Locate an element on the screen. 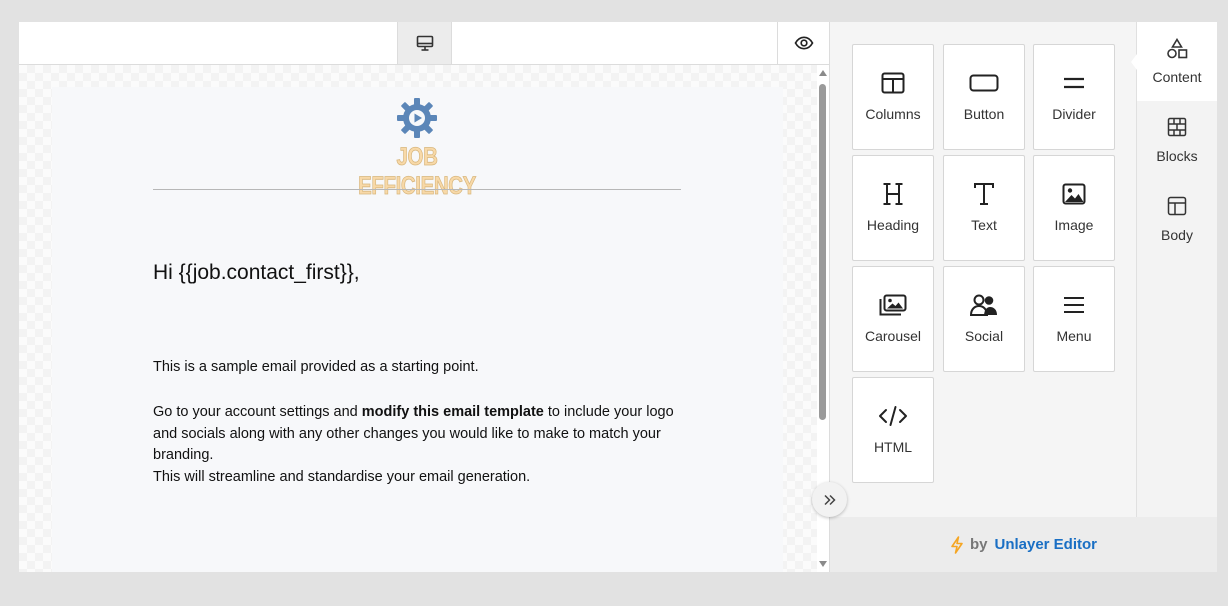  unlayer-editor-link: Unlayer Editor is located at coordinates (1045, 544).